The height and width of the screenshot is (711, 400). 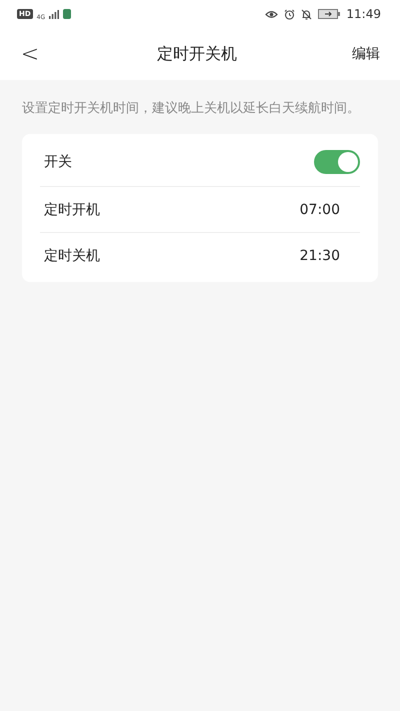 What do you see at coordinates (271, 14) in the screenshot?
I see `eye-icon` at bounding box center [271, 14].